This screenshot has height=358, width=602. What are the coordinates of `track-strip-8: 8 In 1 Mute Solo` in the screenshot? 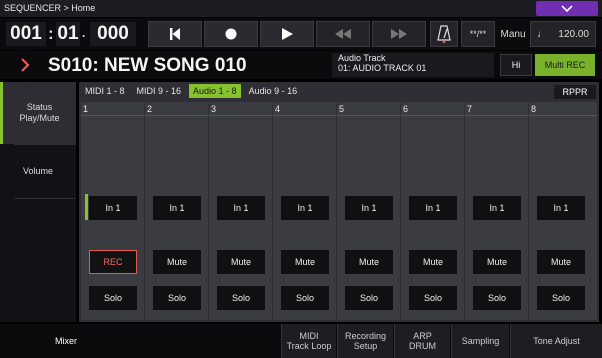 It's located at (563, 211).